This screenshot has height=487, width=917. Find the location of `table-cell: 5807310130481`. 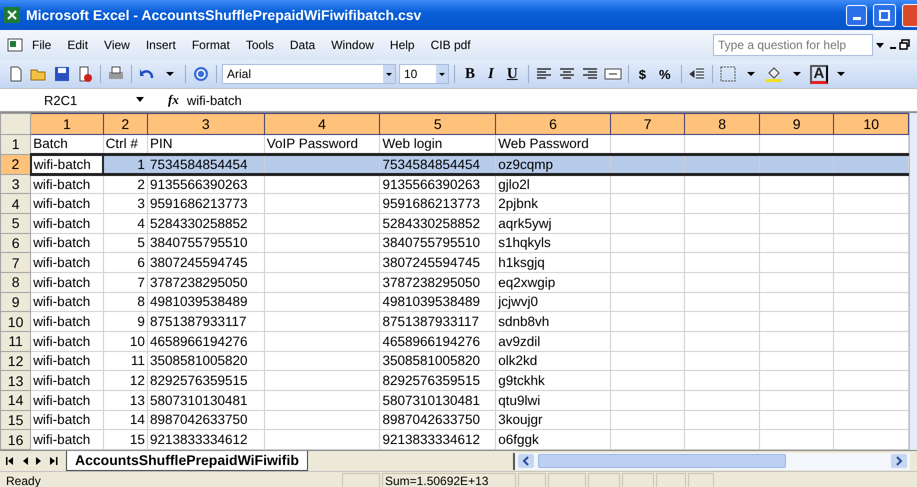

table-cell: 5807310130481 is located at coordinates (438, 400).